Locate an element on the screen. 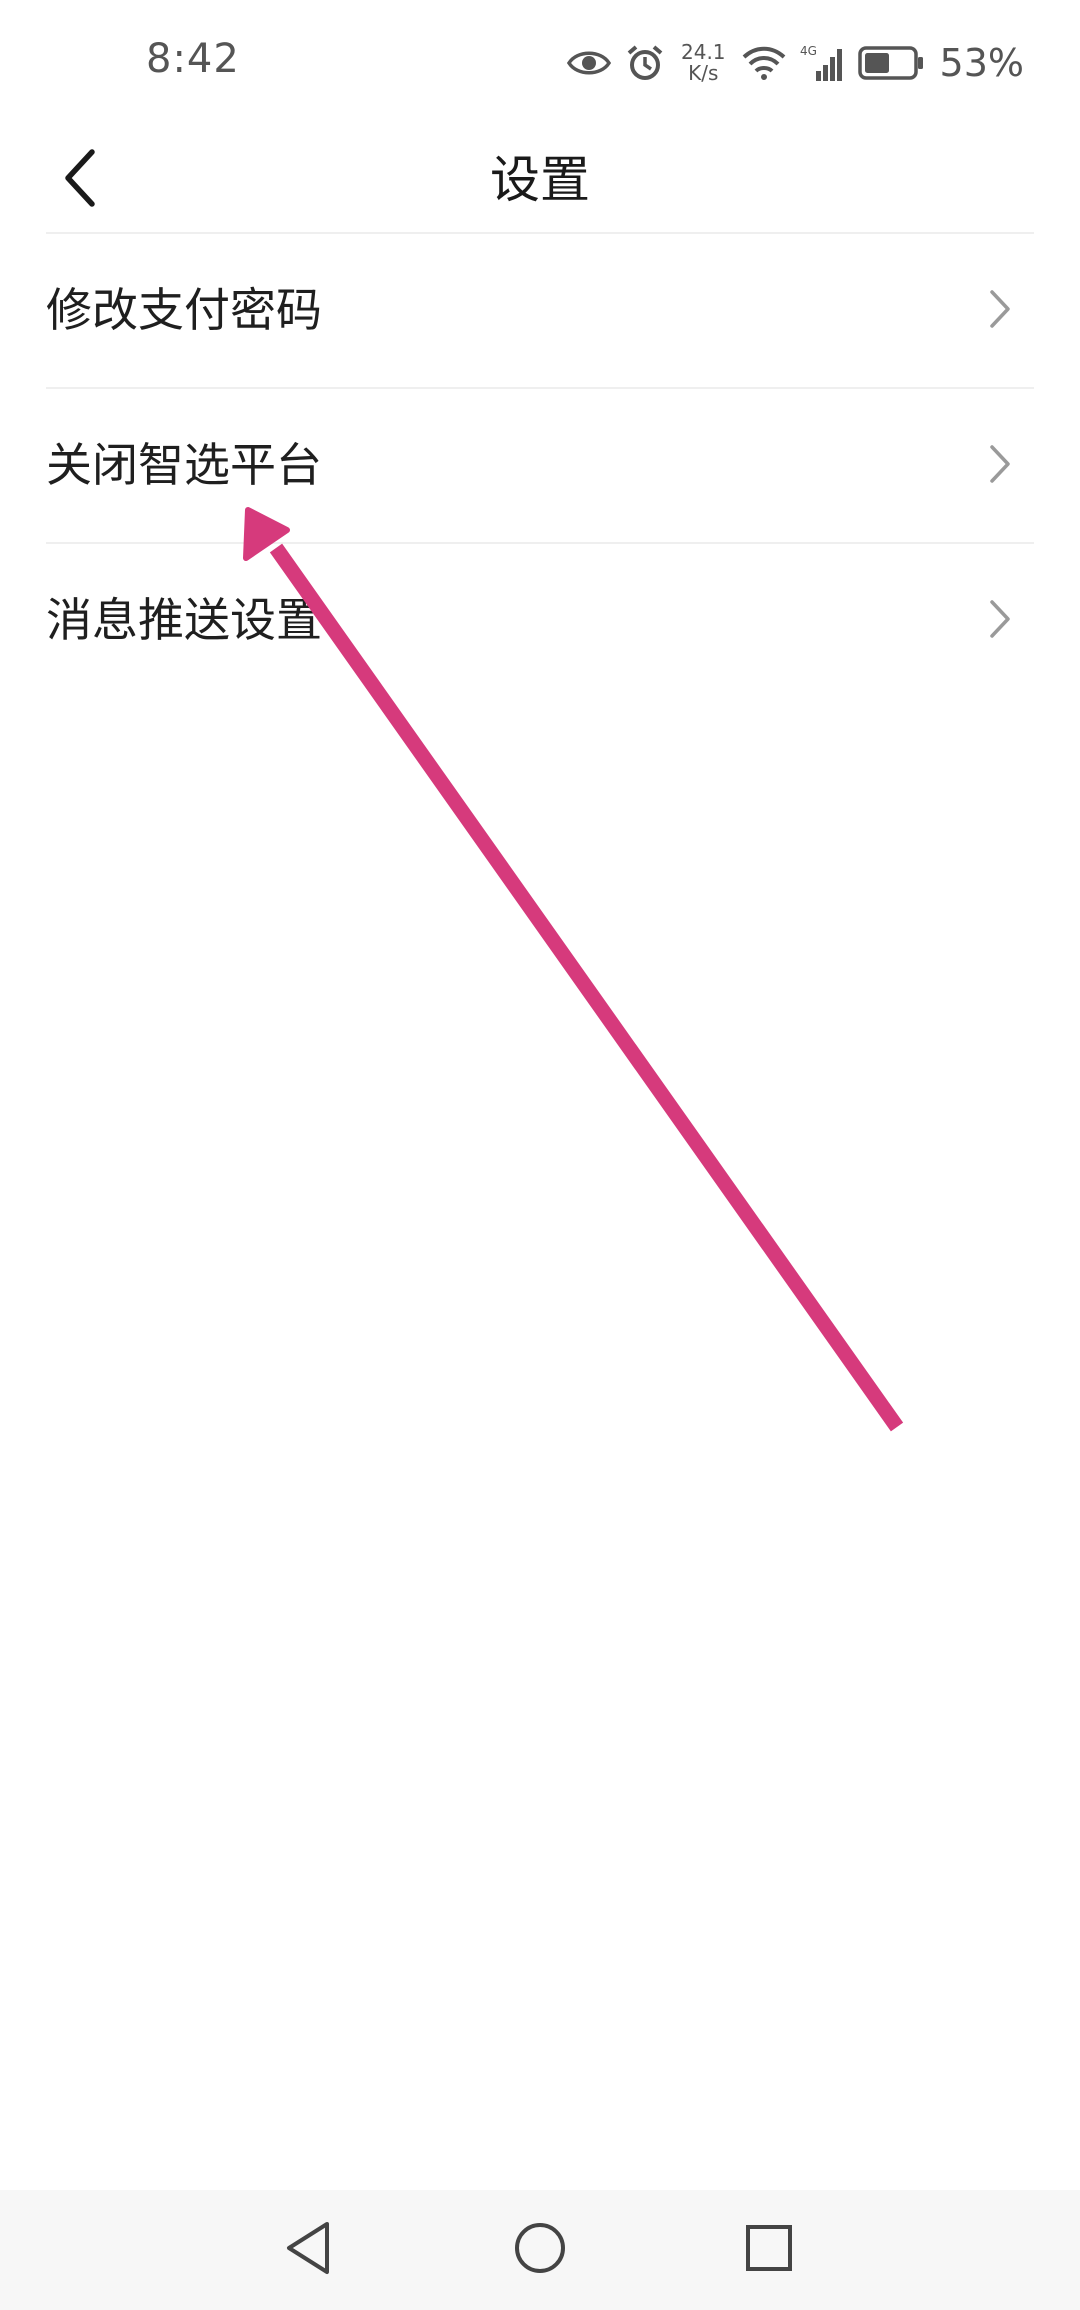  system-nav-bar is located at coordinates (540, 2250).